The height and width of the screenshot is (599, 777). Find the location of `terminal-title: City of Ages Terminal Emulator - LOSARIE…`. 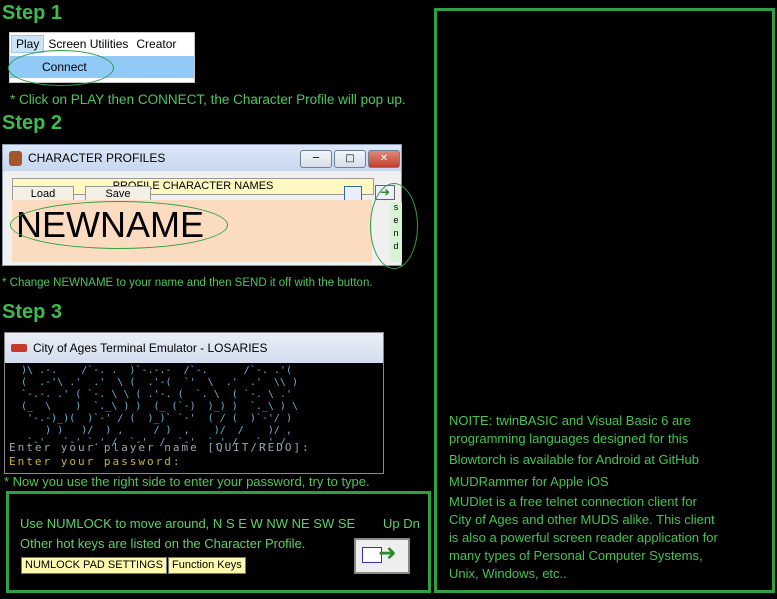

terminal-title: City of Ages Terminal Emulator - LOSARIE… is located at coordinates (150, 348).